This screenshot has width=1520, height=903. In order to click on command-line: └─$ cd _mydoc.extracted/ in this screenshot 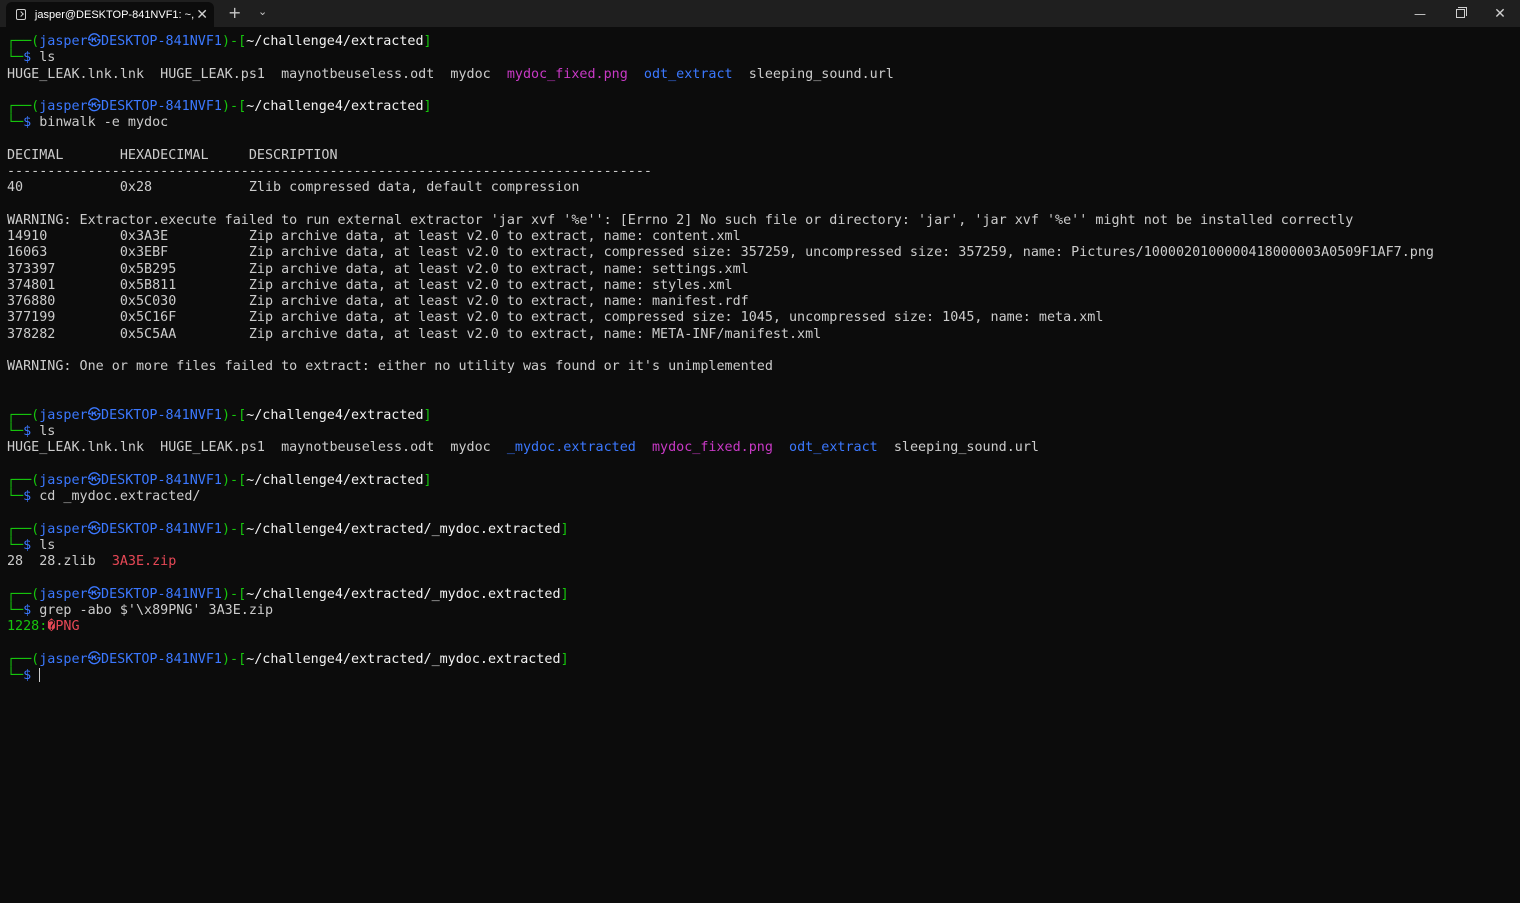, I will do `click(763, 497)`.